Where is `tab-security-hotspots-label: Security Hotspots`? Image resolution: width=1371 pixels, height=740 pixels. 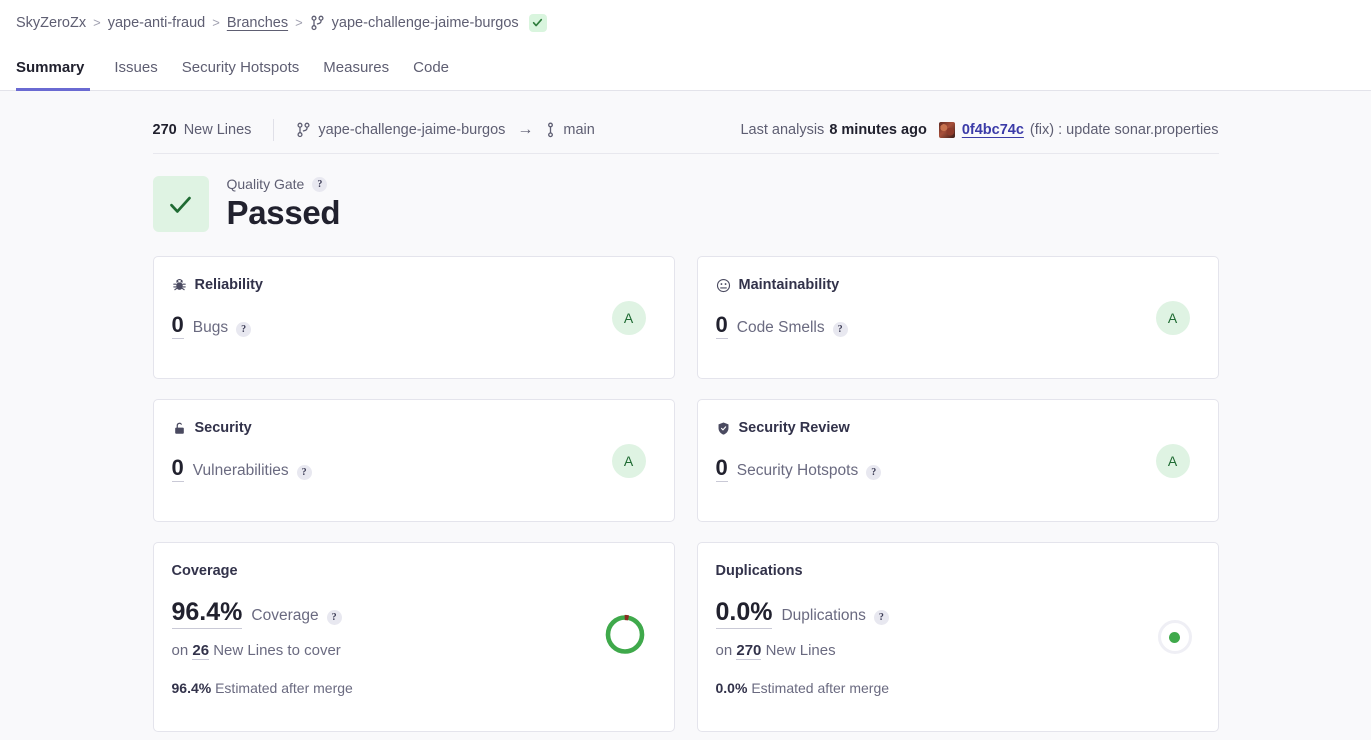
tab-security-hotspots-label: Security Hotspots is located at coordinates (240, 67).